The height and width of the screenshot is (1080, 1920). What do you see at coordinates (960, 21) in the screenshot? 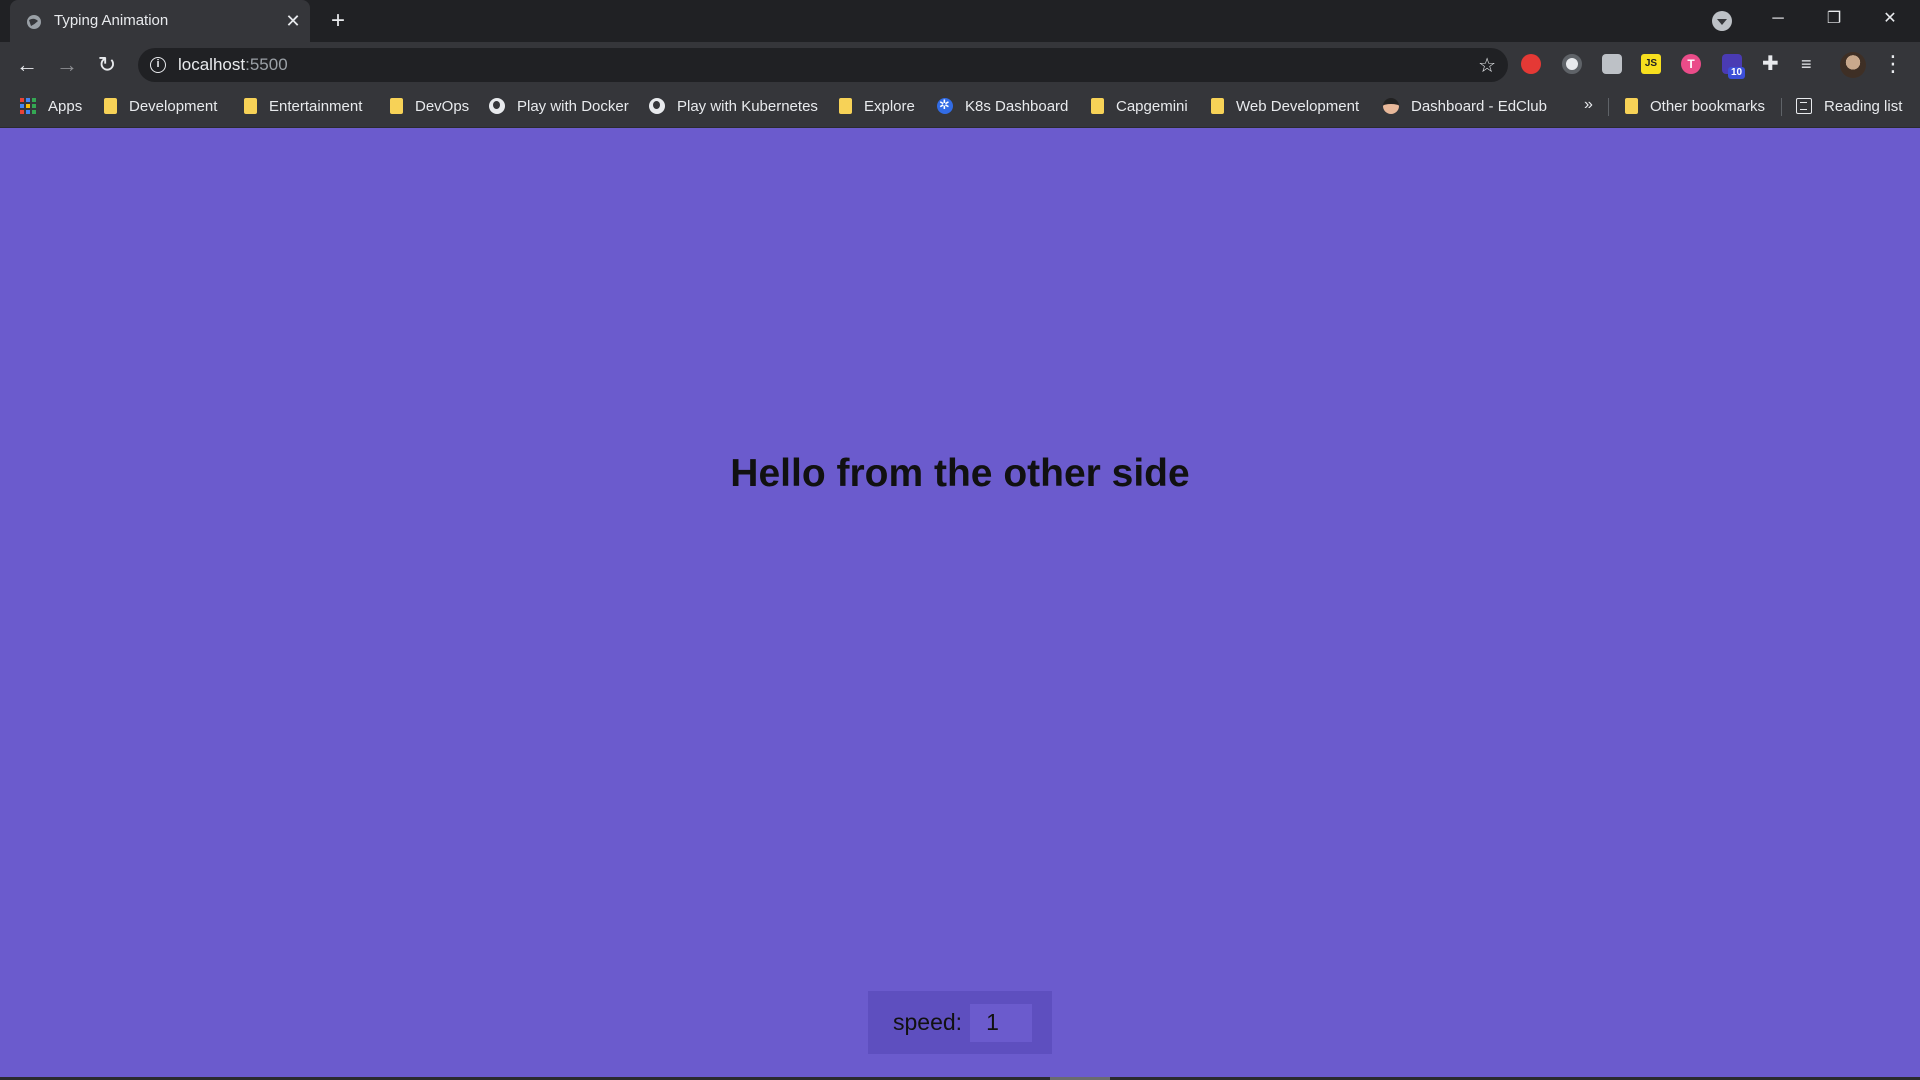
I see `tab-strip: Typing Animation ✕ + ─ ❐ ✕` at bounding box center [960, 21].